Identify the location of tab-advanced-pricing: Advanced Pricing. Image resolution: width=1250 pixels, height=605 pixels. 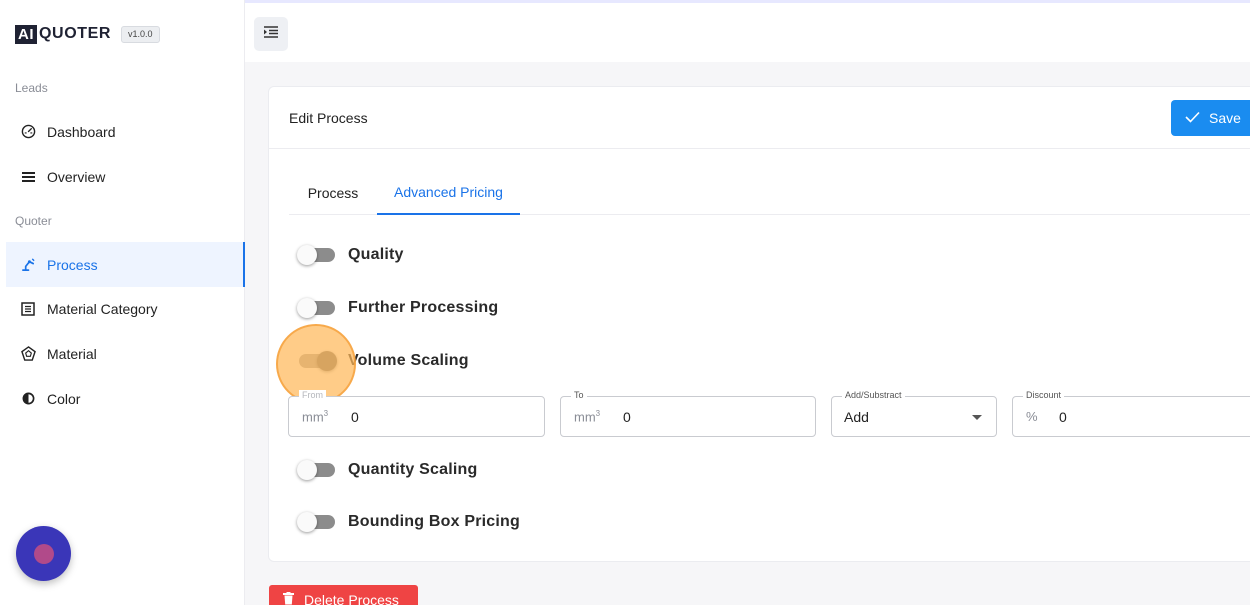
(448, 193).